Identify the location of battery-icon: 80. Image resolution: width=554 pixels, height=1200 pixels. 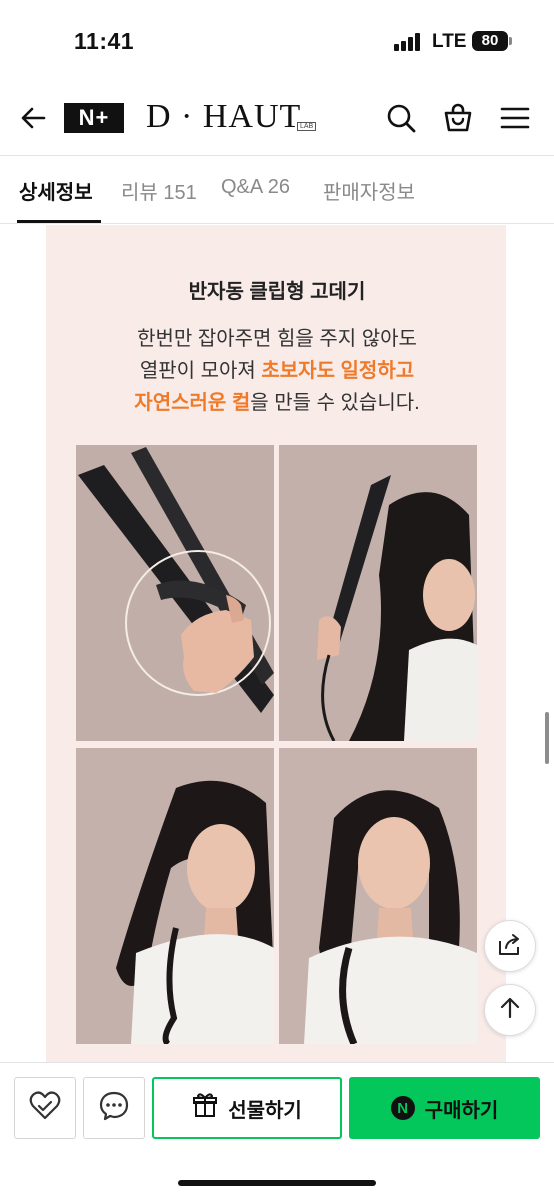
(490, 41).